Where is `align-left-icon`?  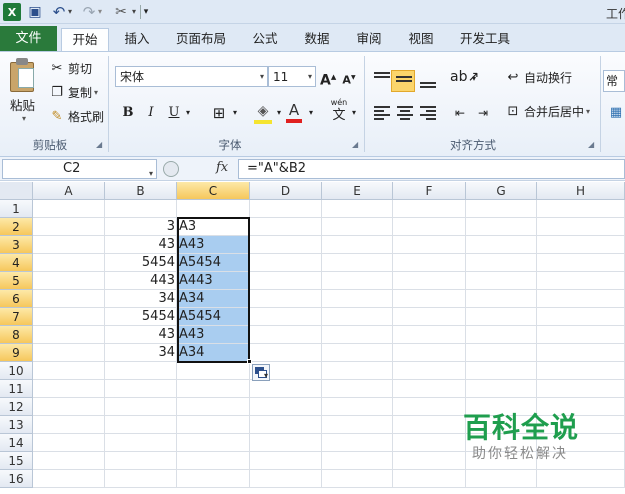
align-left-icon is located at coordinates (382, 113).